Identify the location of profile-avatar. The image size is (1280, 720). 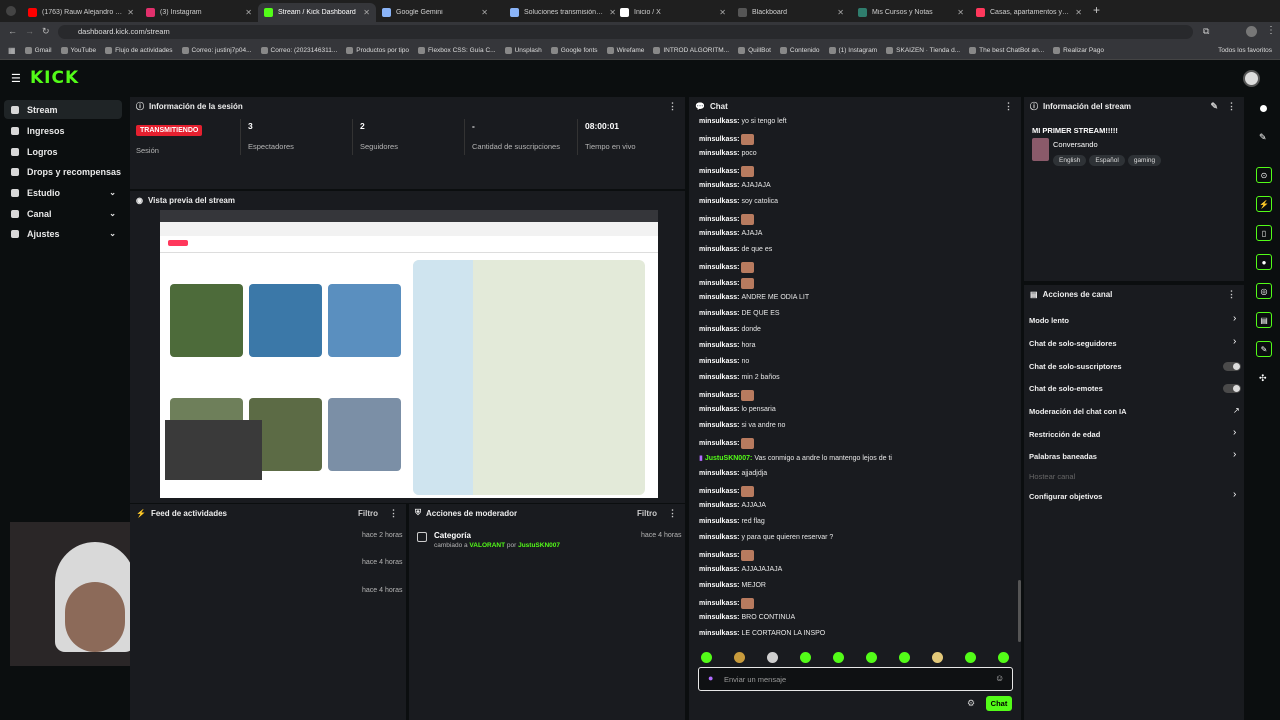
(1251, 31).